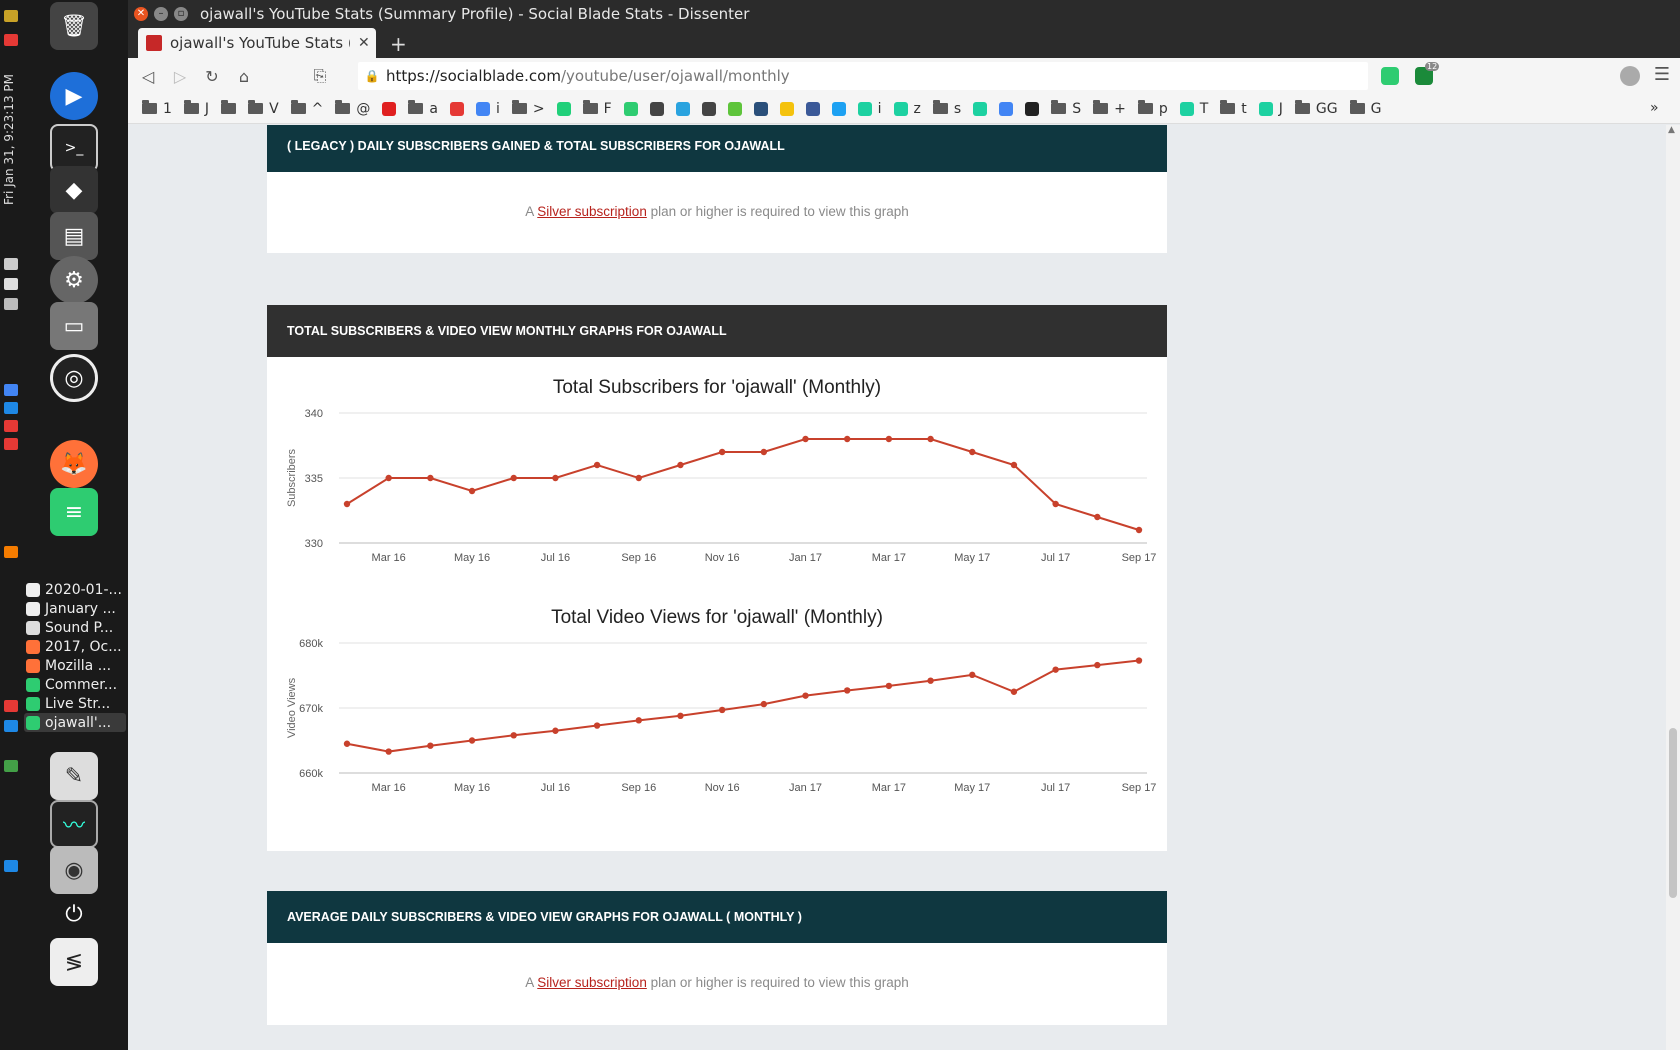 The width and height of the screenshot is (1680, 1050). Describe the element at coordinates (1193, 109) in the screenshot. I see `bookmark-item: T` at that location.